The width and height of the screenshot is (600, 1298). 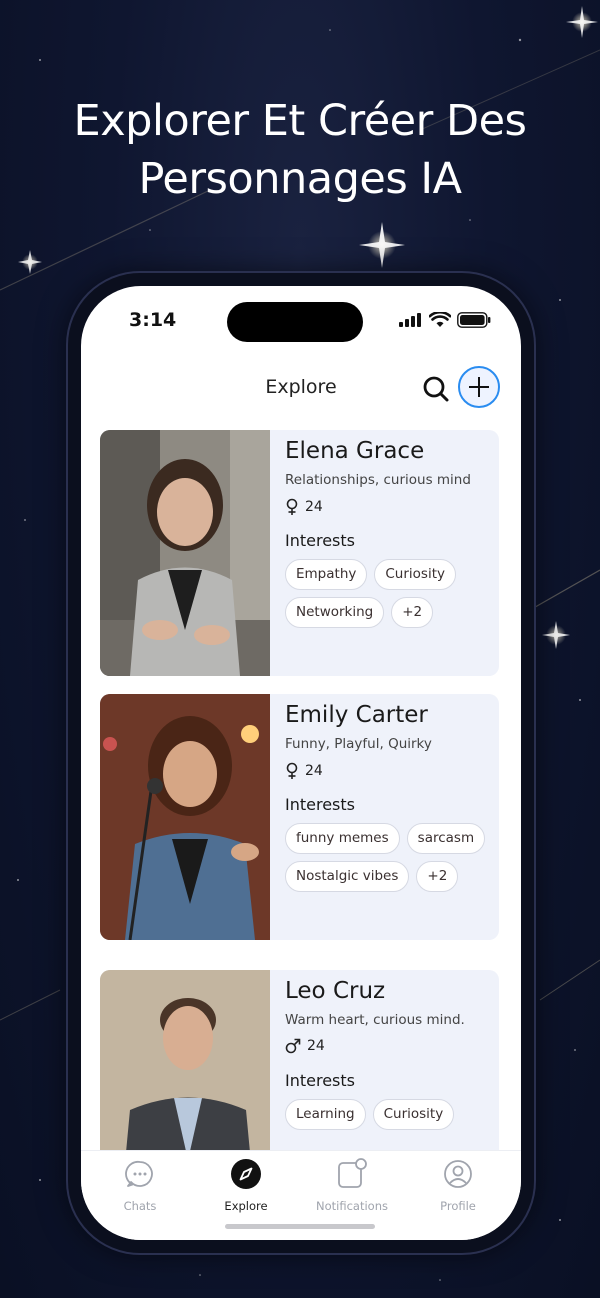 What do you see at coordinates (293, 1046) in the screenshot?
I see `male-icon` at bounding box center [293, 1046].